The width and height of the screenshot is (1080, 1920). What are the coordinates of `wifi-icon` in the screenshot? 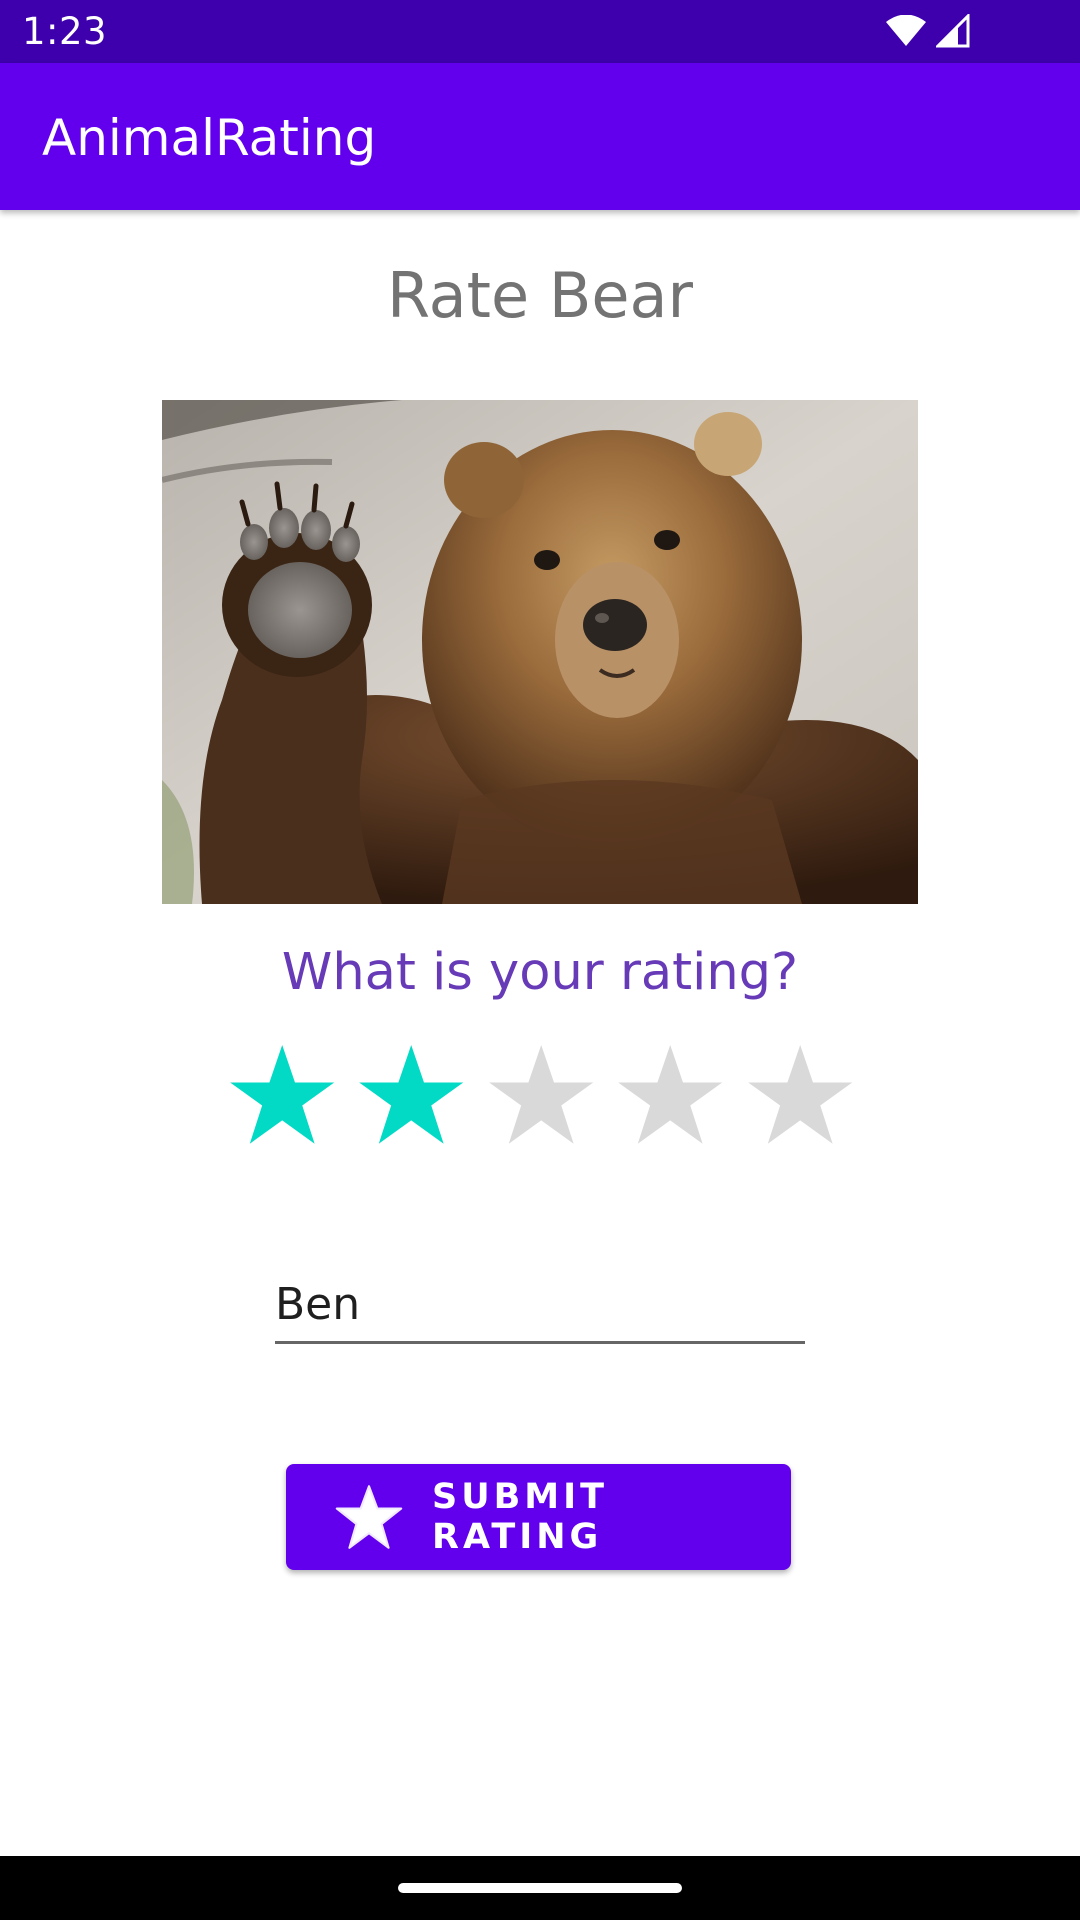 It's located at (906, 32).